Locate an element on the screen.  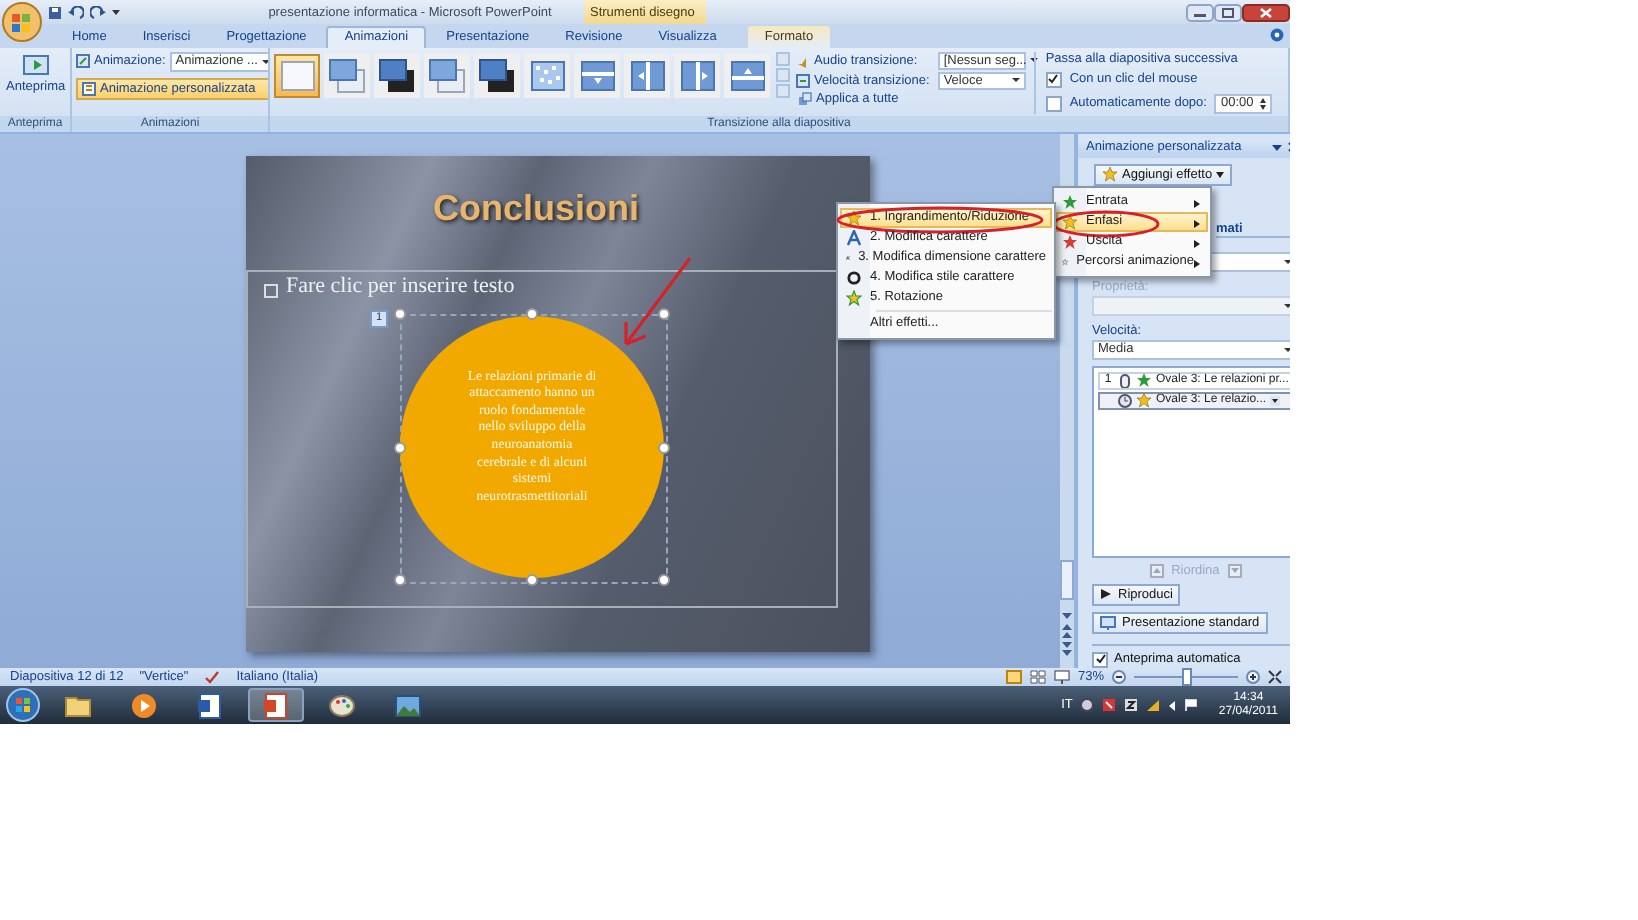
sorter-view-icon is located at coordinates (1037, 677).